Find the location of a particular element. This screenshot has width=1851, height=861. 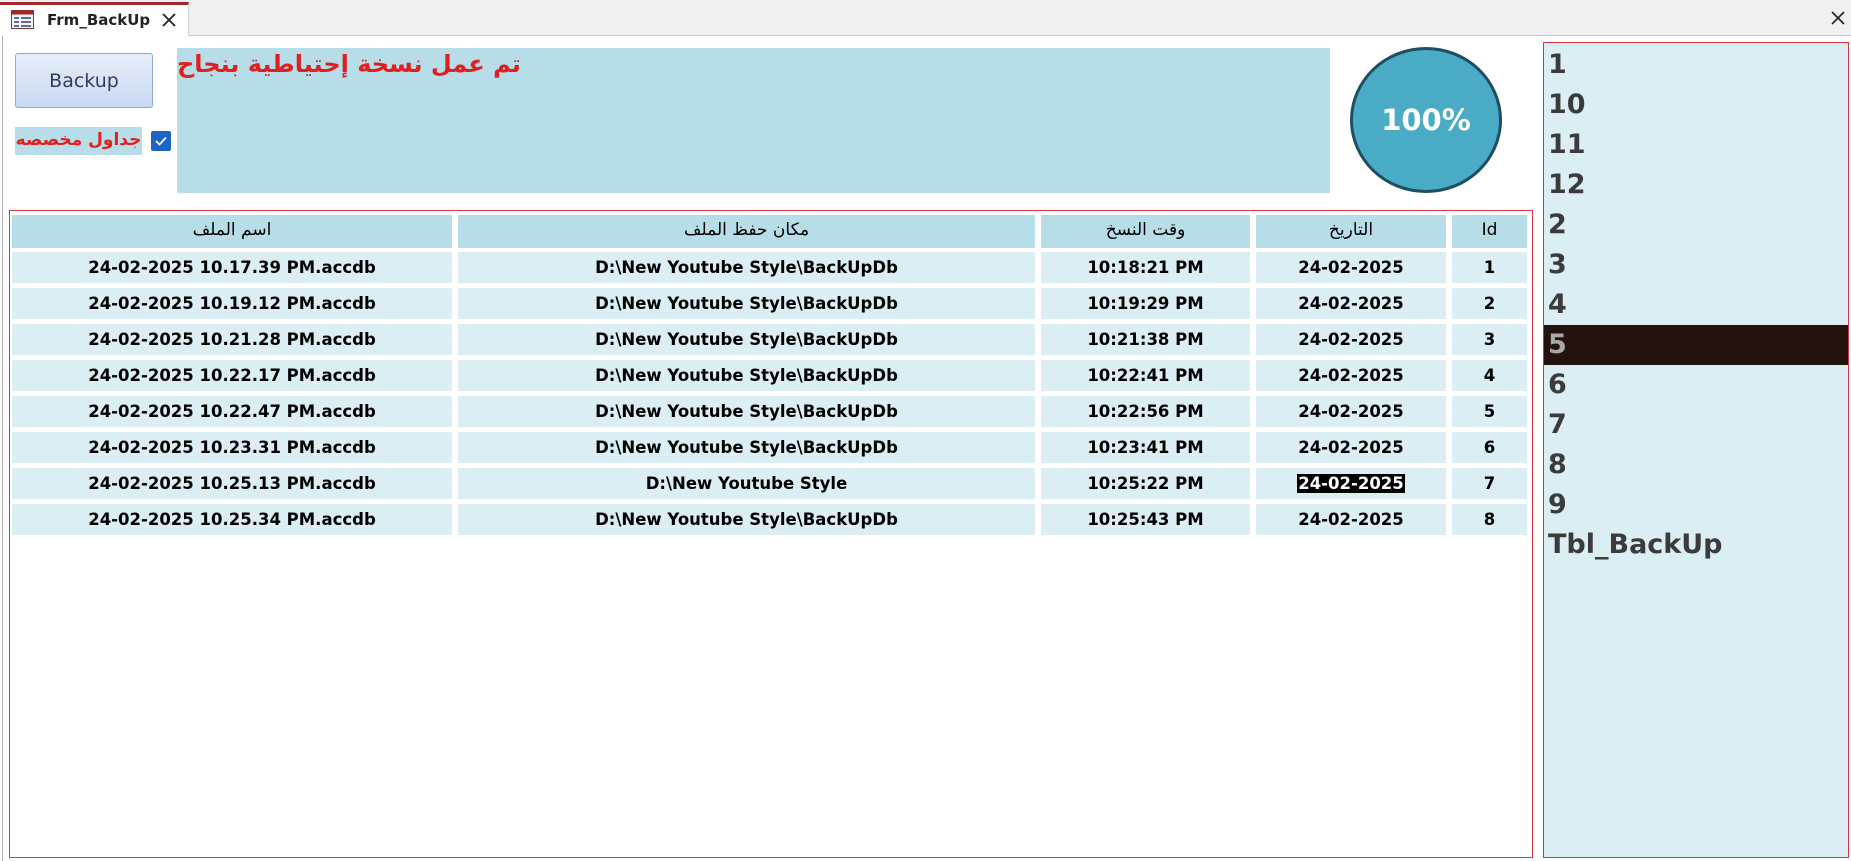

cell-id: 1 is located at coordinates (1489, 267).